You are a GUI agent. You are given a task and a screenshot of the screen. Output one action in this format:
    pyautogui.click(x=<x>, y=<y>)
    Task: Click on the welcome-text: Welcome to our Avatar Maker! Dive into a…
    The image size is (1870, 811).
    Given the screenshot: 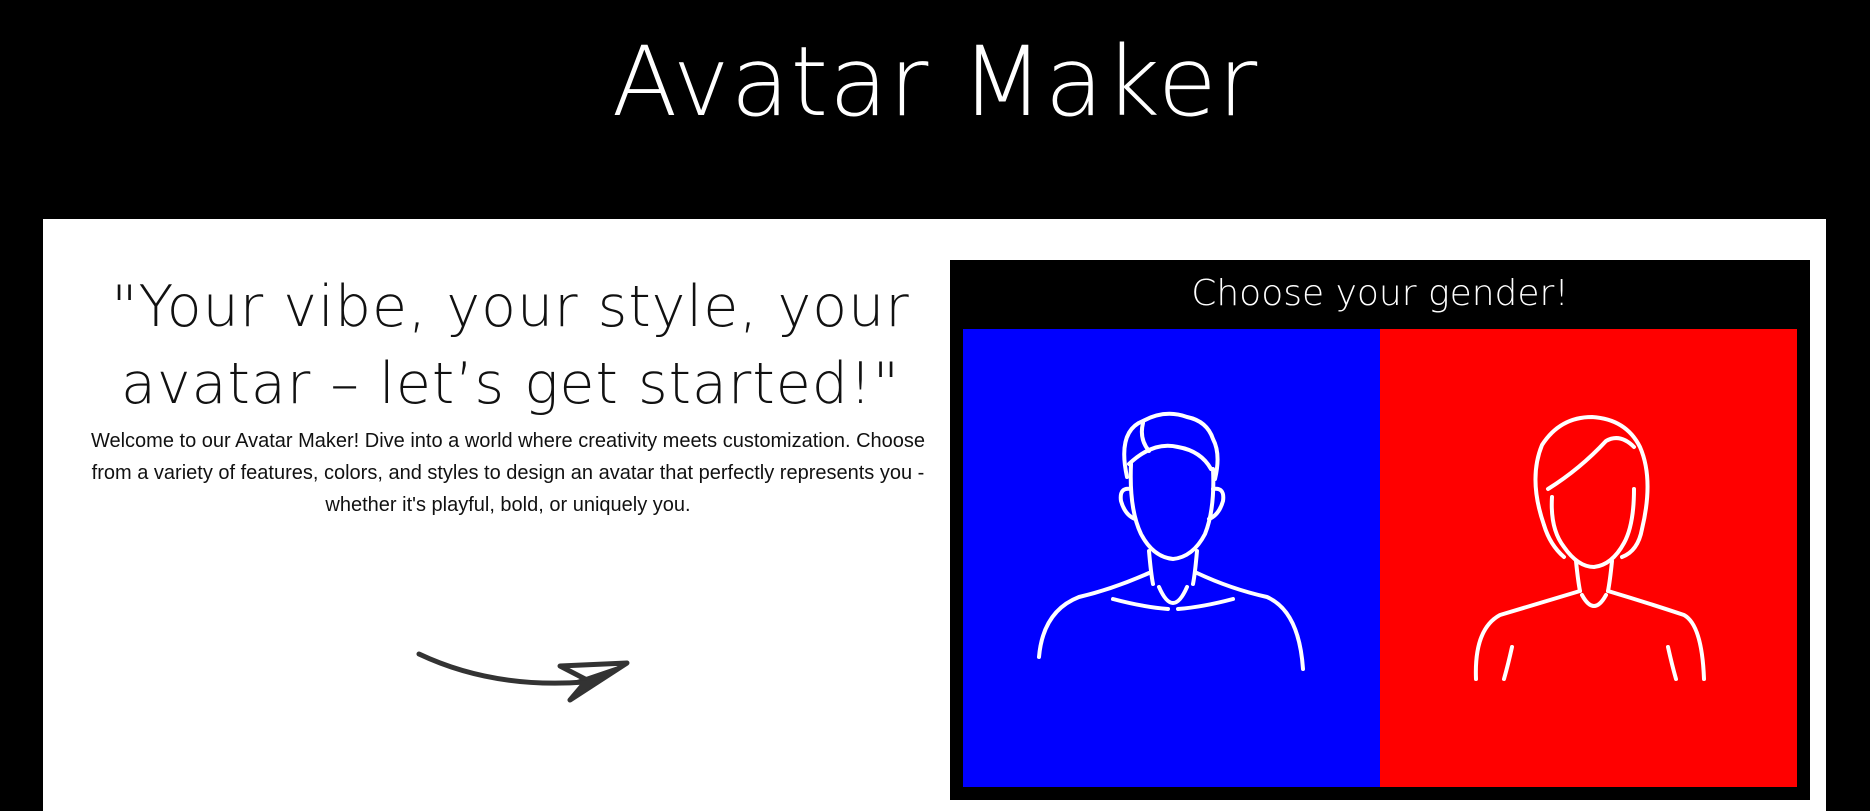 What is the action you would take?
    pyautogui.click(x=508, y=473)
    